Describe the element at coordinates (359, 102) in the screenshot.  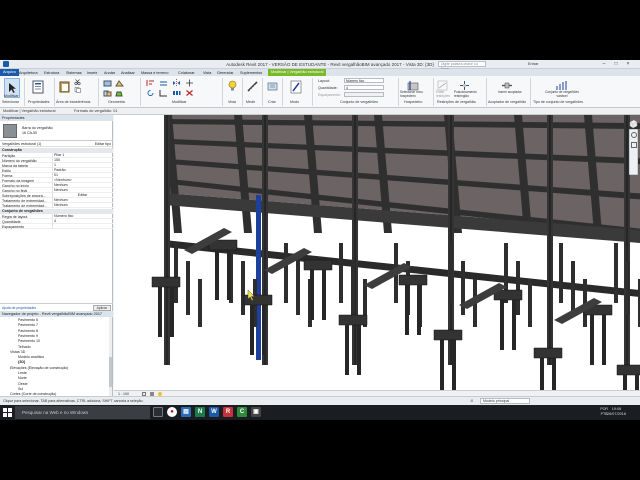
I see `panel-rebar-set: Conjunto de vergalhões` at that location.